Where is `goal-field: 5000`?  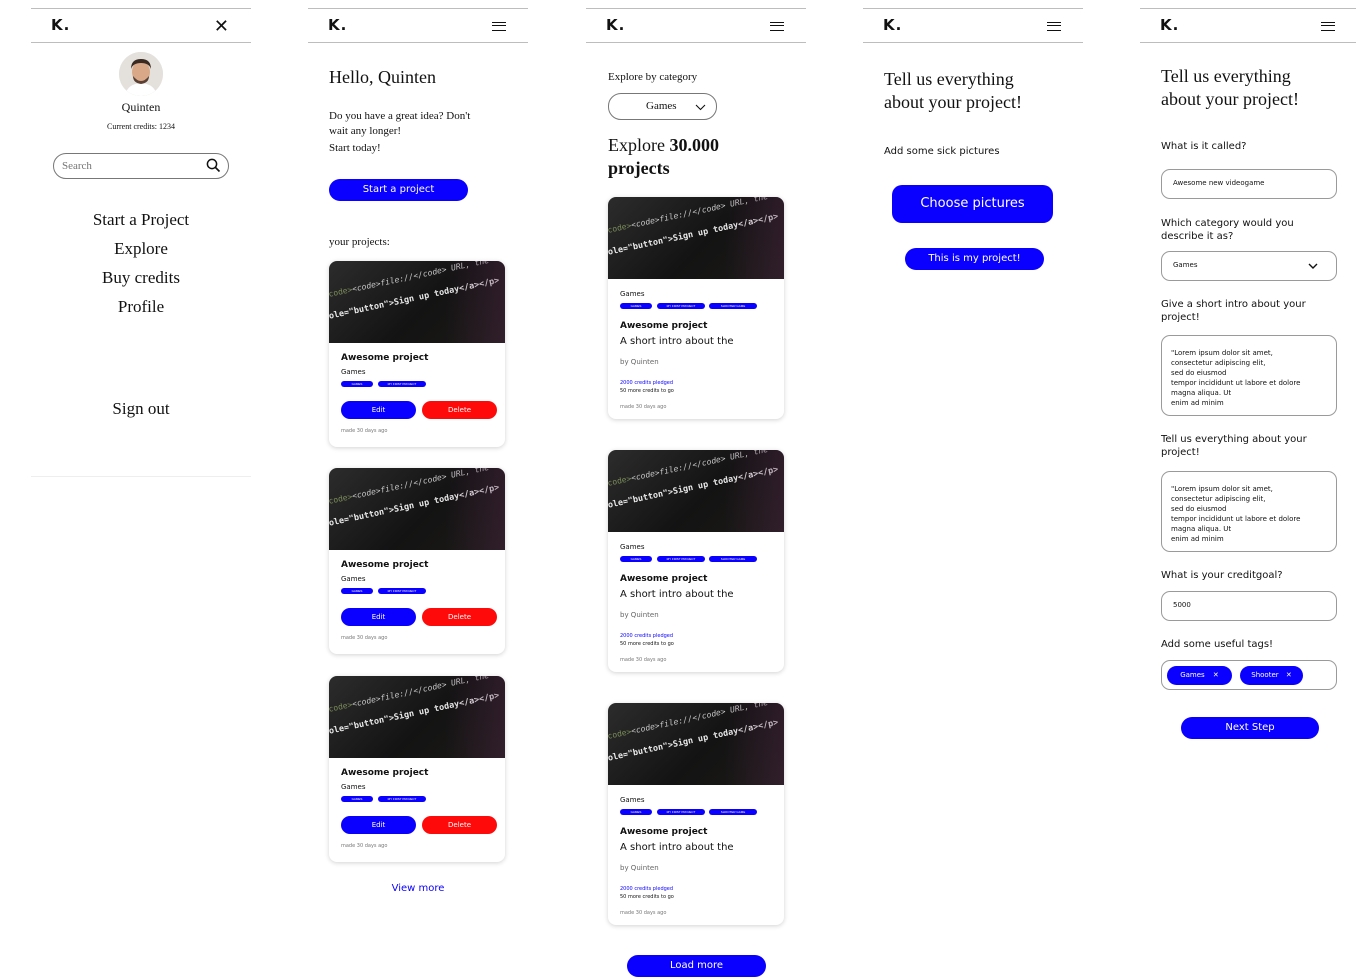 goal-field: 5000 is located at coordinates (1249, 606).